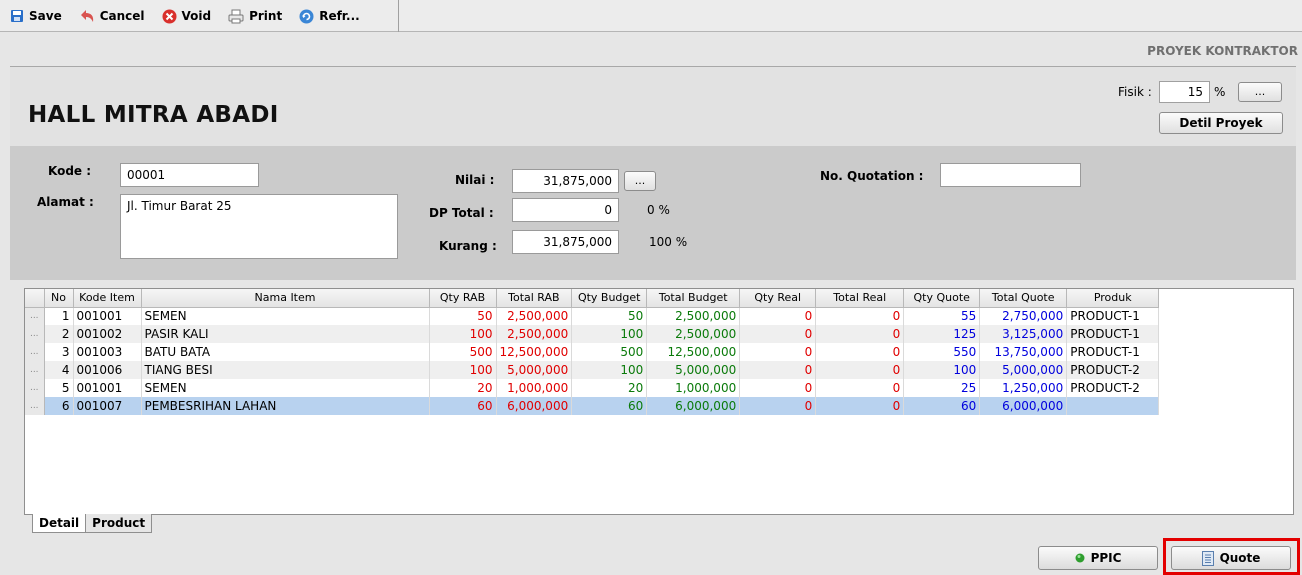 Image resolution: width=1302 pixels, height=575 pixels. Describe the element at coordinates (59, 316) in the screenshot. I see `cell-no: 1` at that location.